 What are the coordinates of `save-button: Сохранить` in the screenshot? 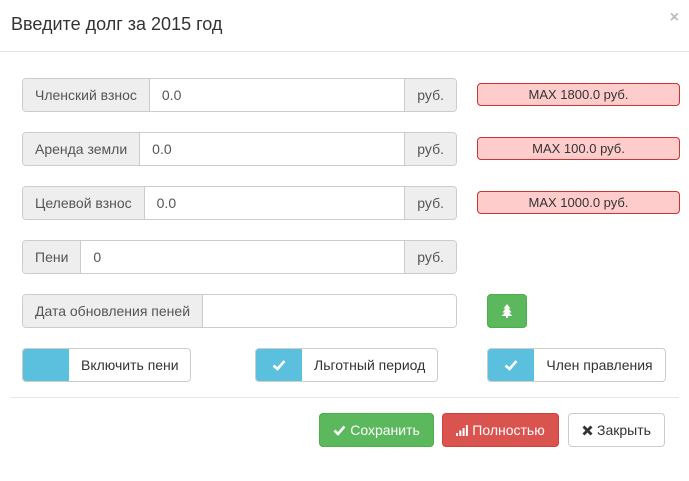 It's located at (376, 430).